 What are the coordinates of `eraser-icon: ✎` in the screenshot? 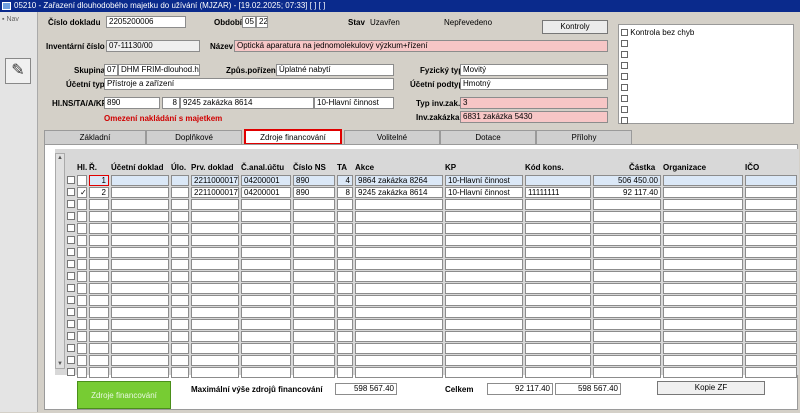 It's located at (18, 71).